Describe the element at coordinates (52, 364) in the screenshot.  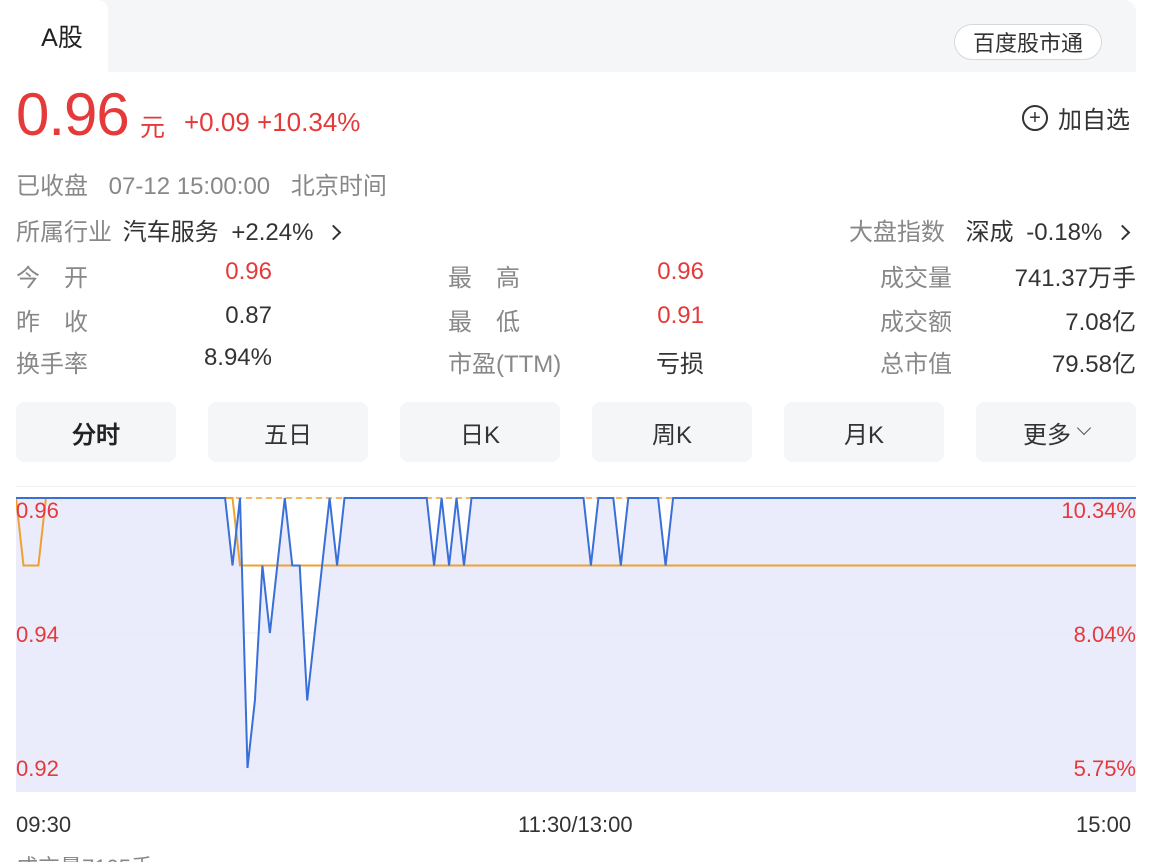
I see `stat-turnover-label: 换手率` at that location.